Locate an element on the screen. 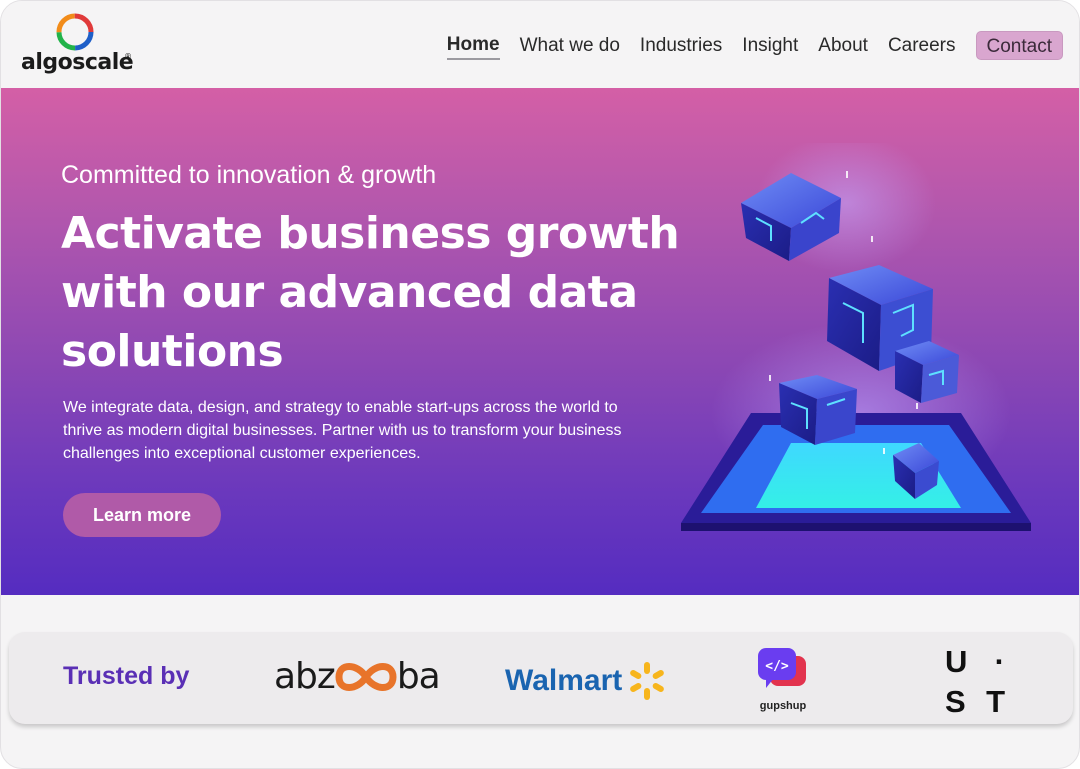 This screenshot has width=1080, height=769. ust-letter-t: T is located at coordinates (995, 701).